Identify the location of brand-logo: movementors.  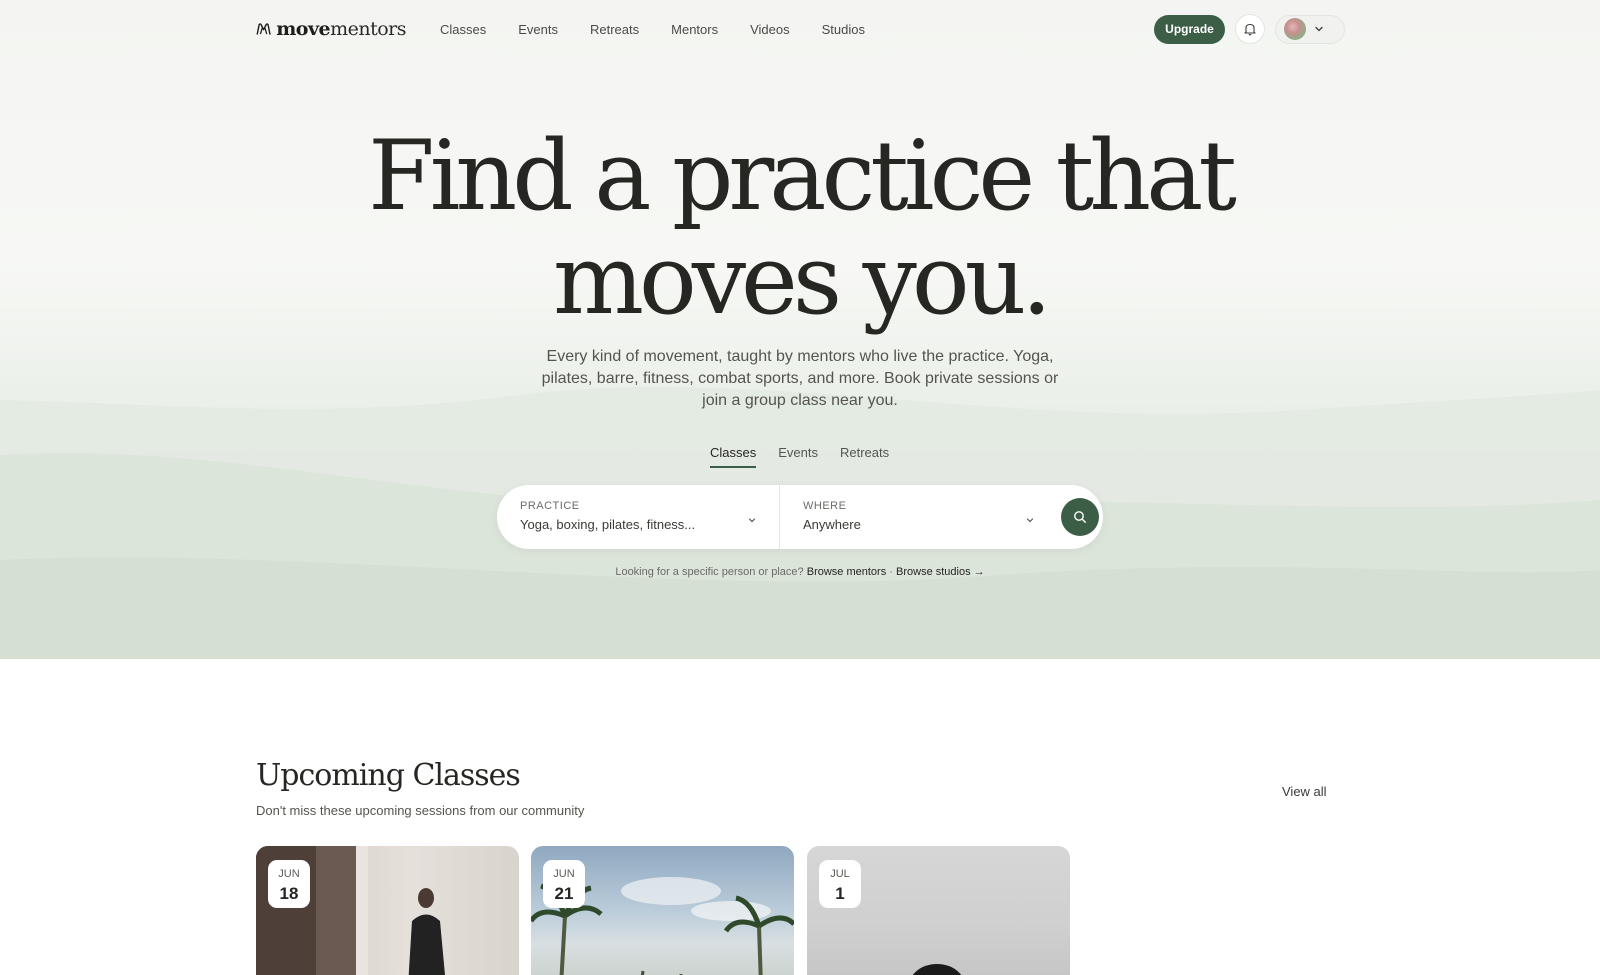
(331, 29).